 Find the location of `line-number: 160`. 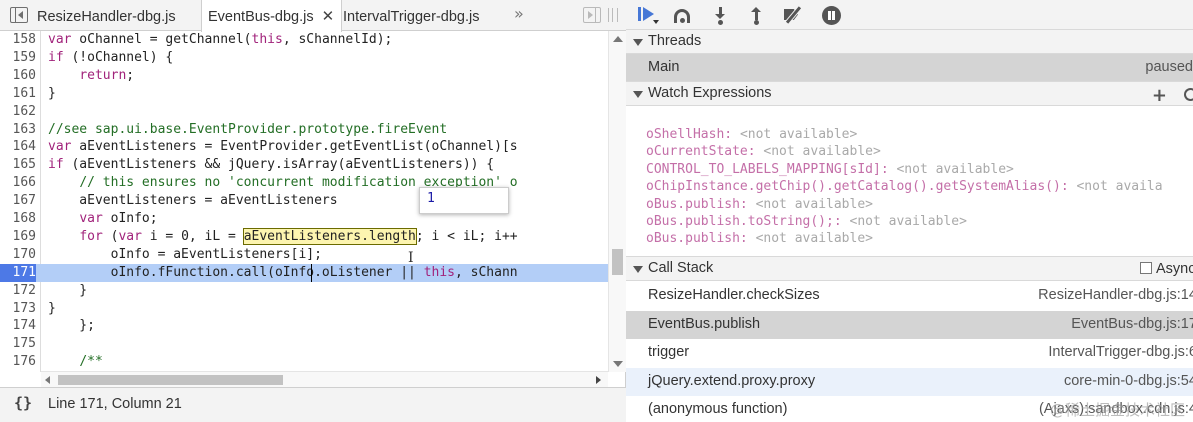

line-number: 160 is located at coordinates (18, 76).